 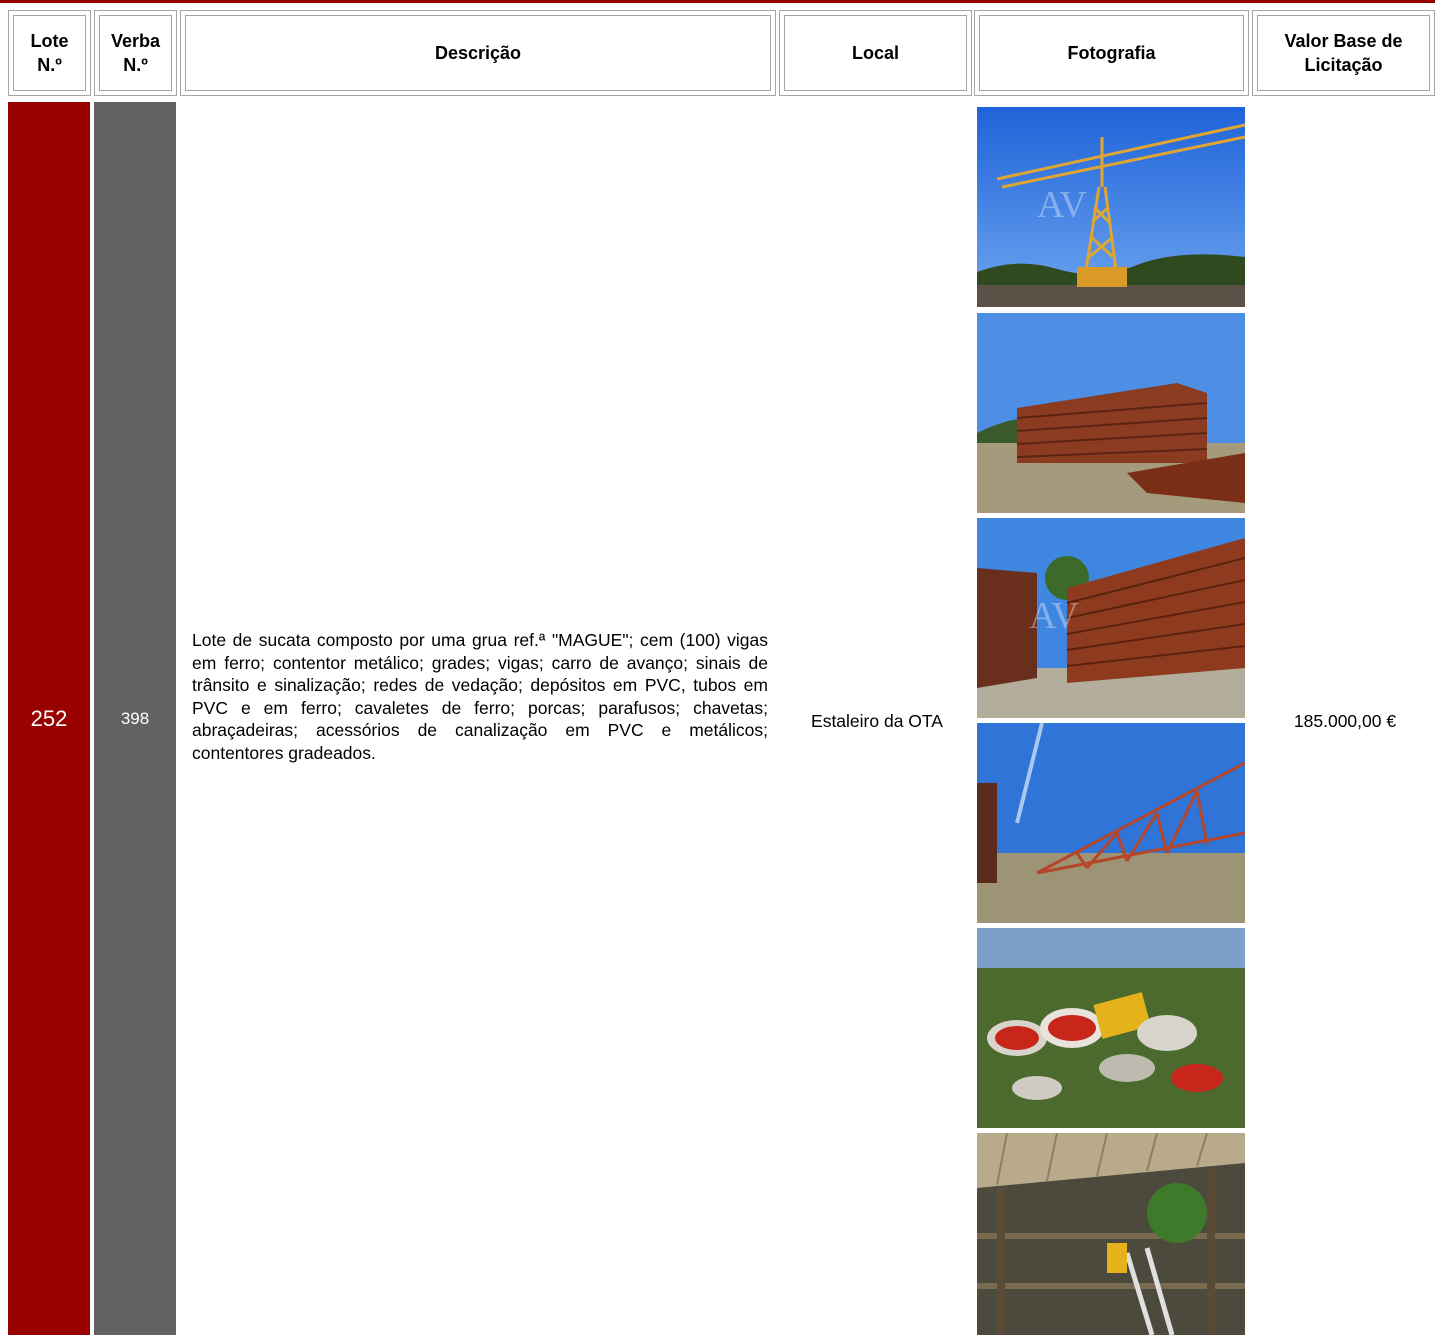 I want to click on lote-number-cell: 252, so click(x=49, y=718).